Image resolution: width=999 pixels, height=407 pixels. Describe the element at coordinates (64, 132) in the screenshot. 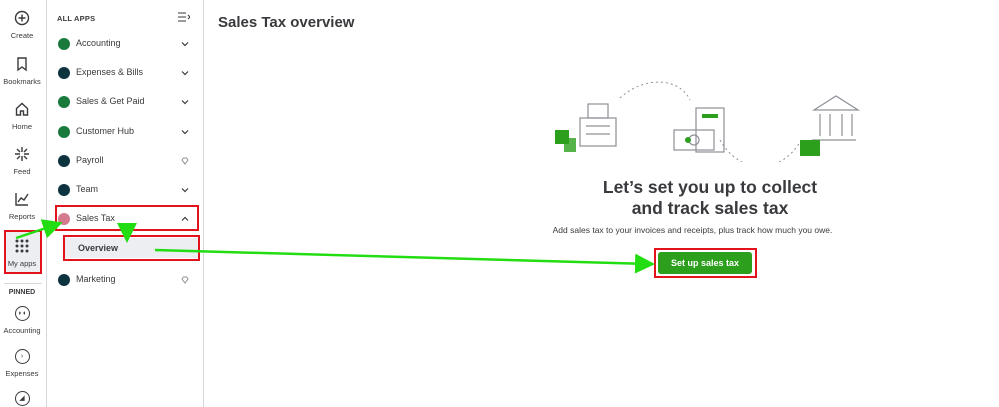

I see `customer-hub-app-icon` at that location.